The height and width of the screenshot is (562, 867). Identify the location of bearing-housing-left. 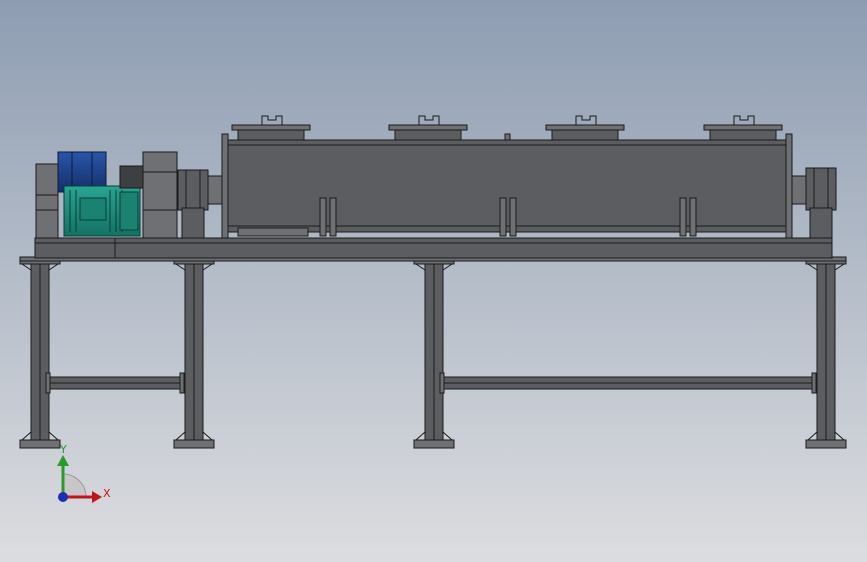
(160, 195).